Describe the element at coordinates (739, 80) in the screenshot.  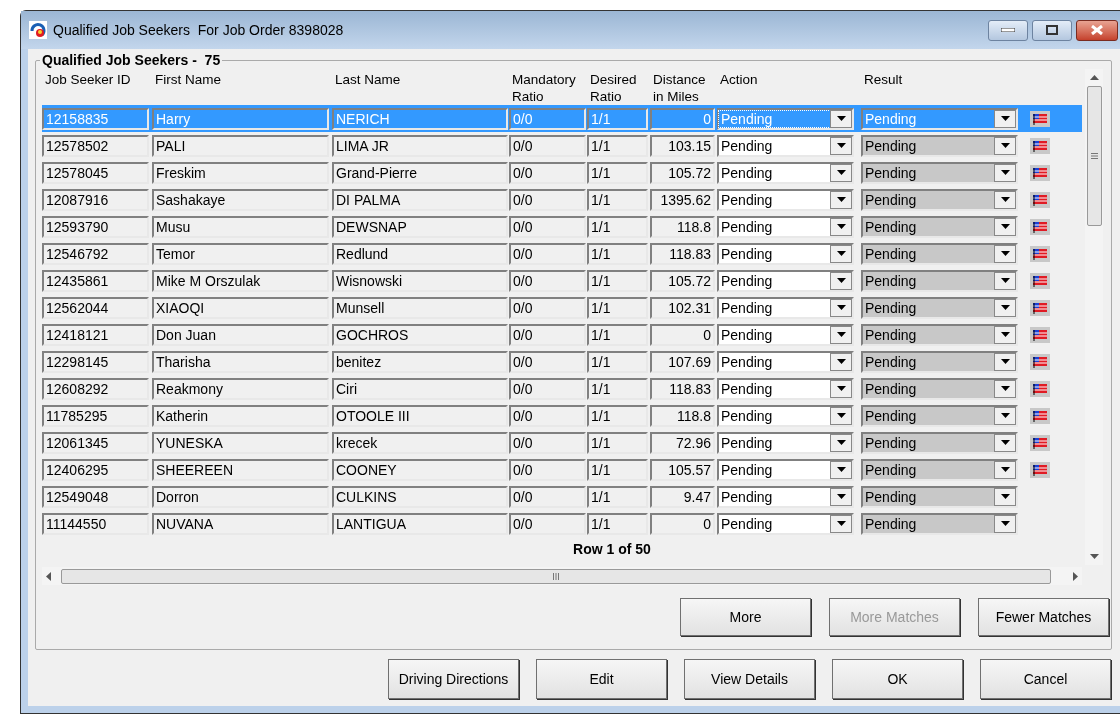
I see `column-header: Action` at that location.